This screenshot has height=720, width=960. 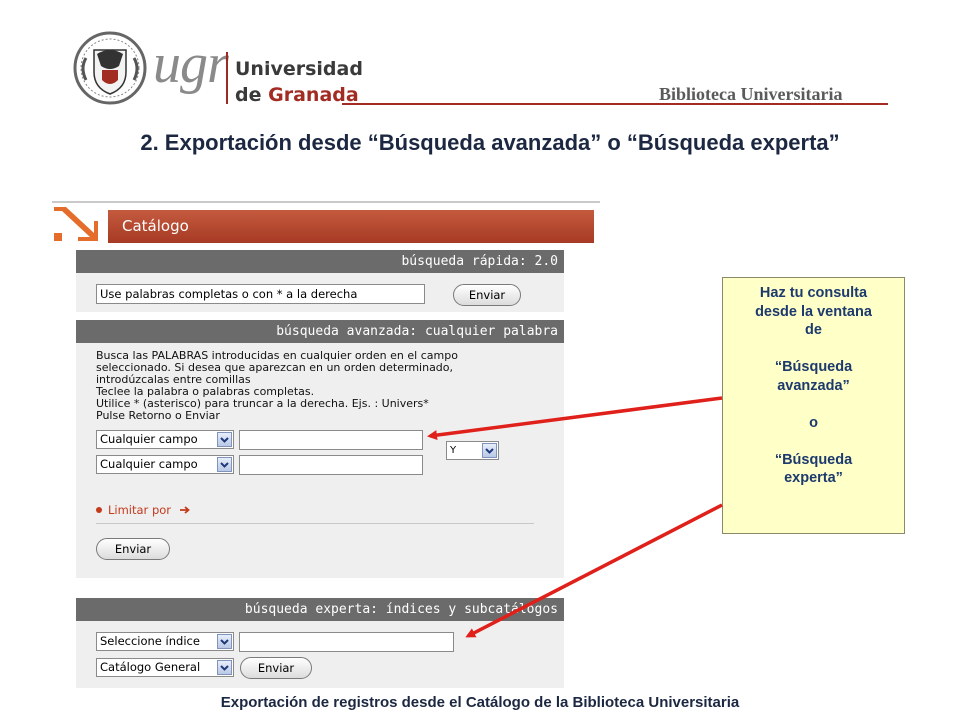 I want to click on boolean-operator-select: Y, so click(x=472, y=450).